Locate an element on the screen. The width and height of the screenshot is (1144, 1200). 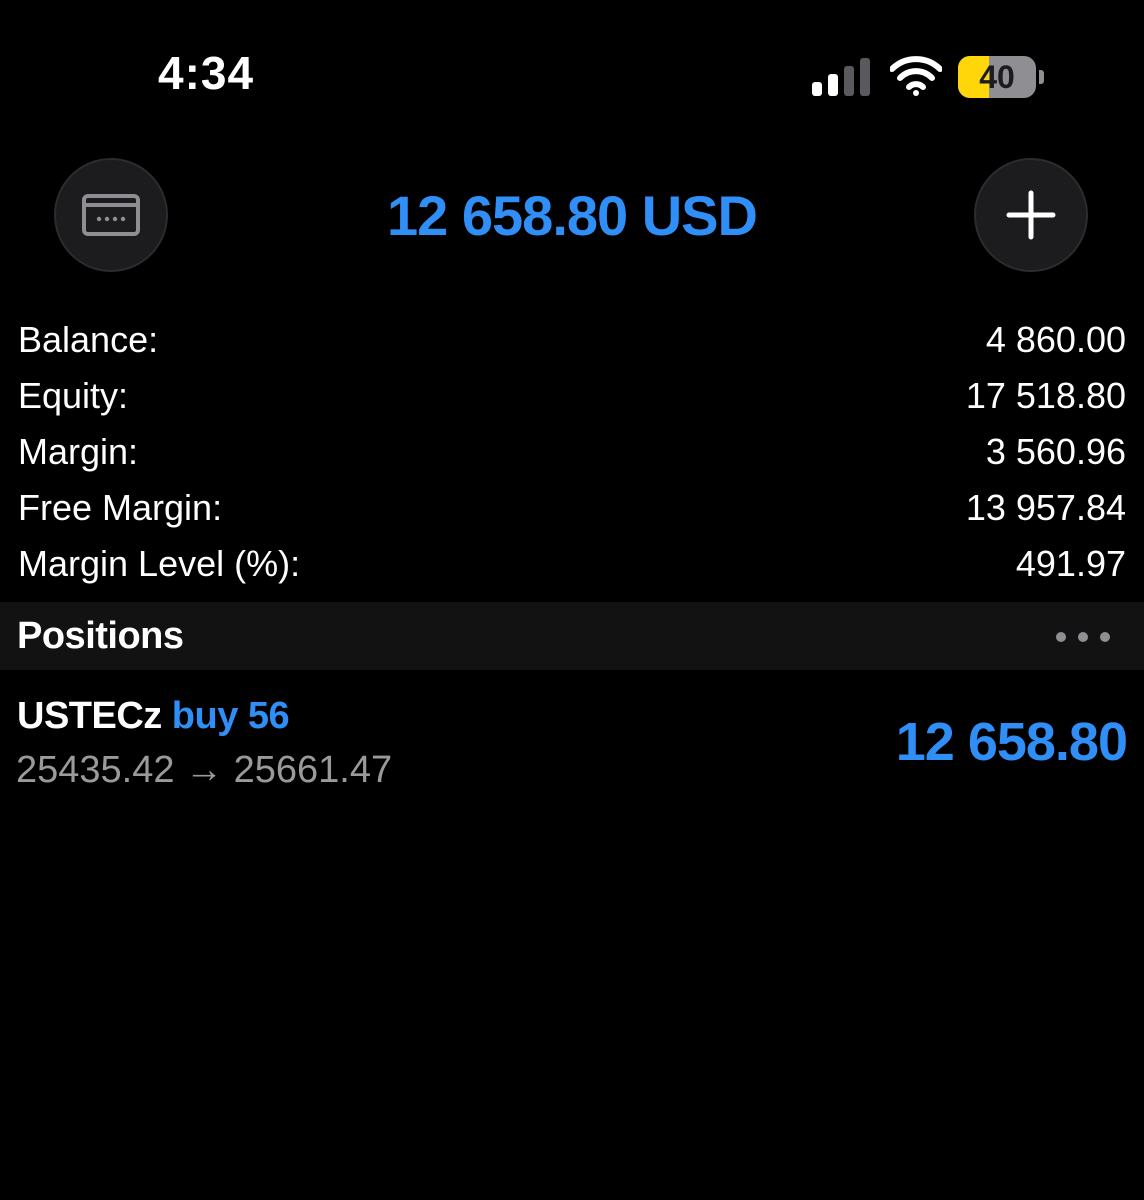
summary-label: Balance: is located at coordinates (88, 339).